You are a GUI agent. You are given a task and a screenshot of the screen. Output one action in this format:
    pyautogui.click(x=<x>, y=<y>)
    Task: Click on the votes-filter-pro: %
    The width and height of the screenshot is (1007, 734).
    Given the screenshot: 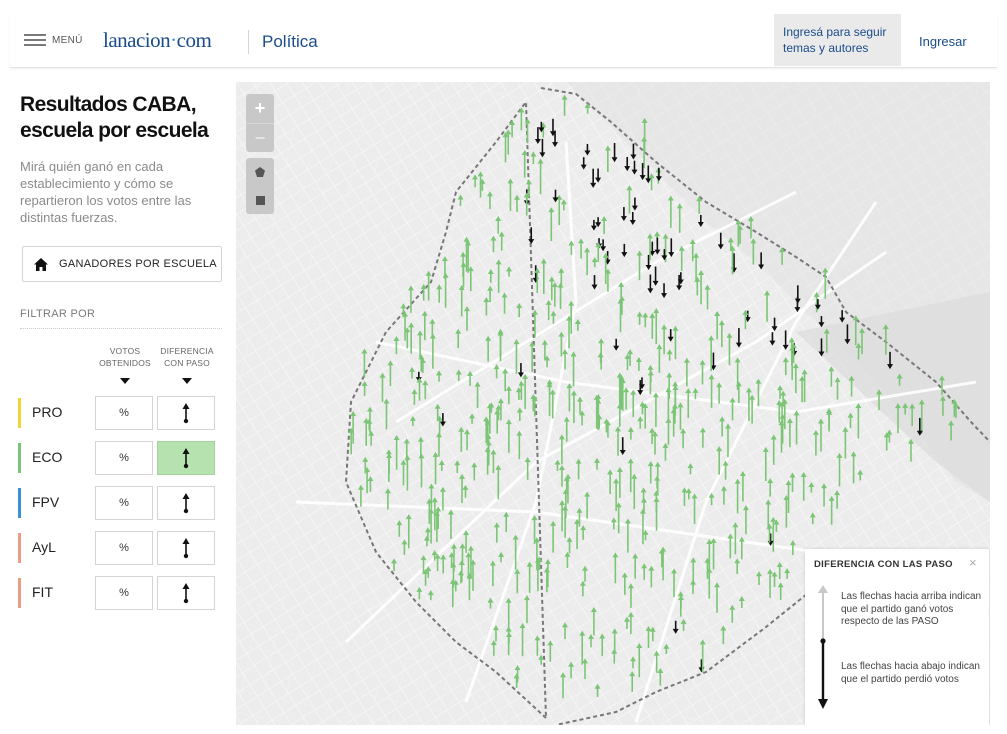 What is the action you would take?
    pyautogui.click(x=124, y=413)
    